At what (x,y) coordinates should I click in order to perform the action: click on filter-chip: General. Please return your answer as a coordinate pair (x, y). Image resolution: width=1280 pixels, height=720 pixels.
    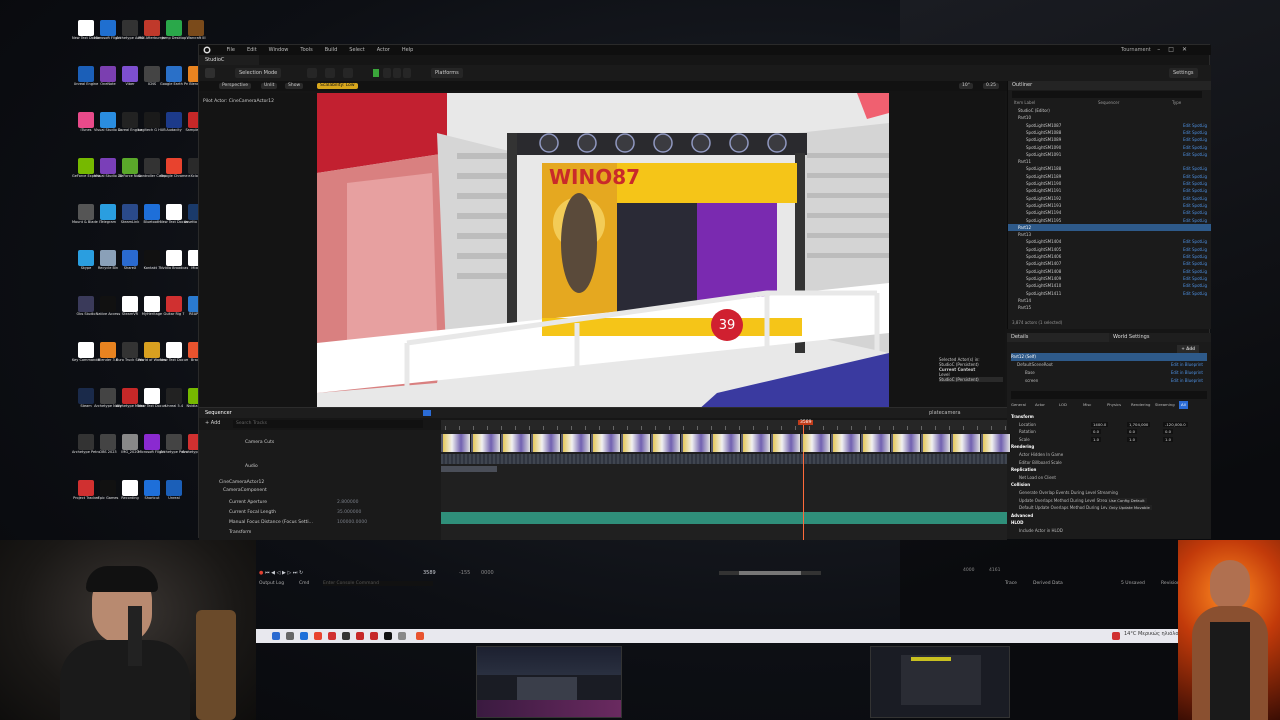
    Looking at the image, I should click on (1018, 405).